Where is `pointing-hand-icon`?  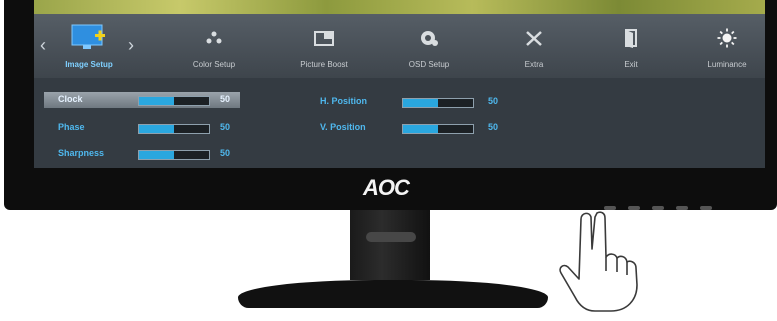
pointing-hand-icon is located at coordinates (598, 261).